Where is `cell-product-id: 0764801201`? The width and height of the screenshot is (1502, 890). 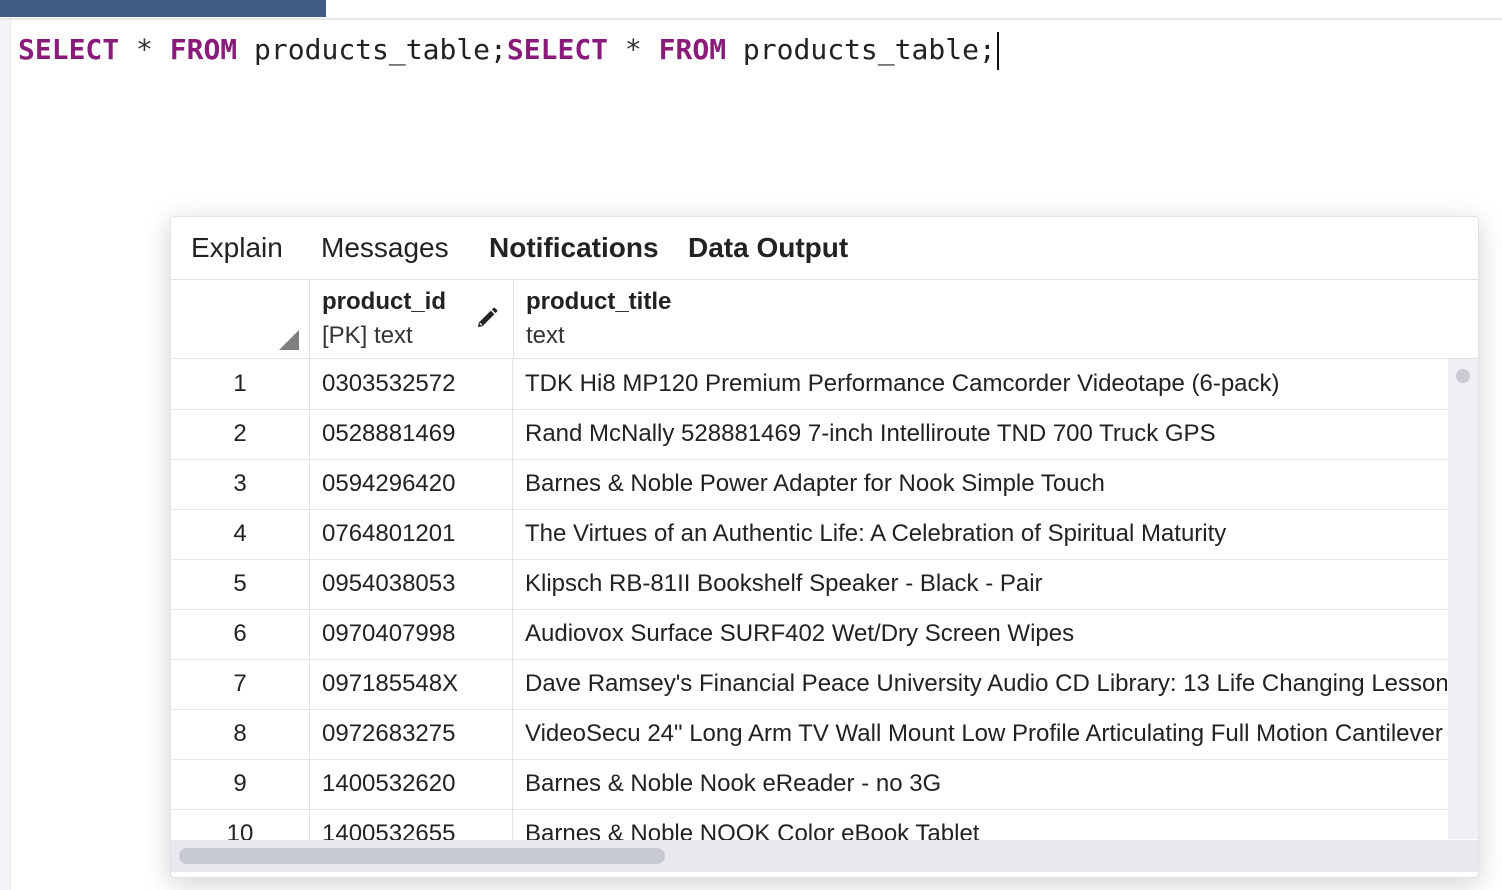
cell-product-id: 0764801201 is located at coordinates (411, 534).